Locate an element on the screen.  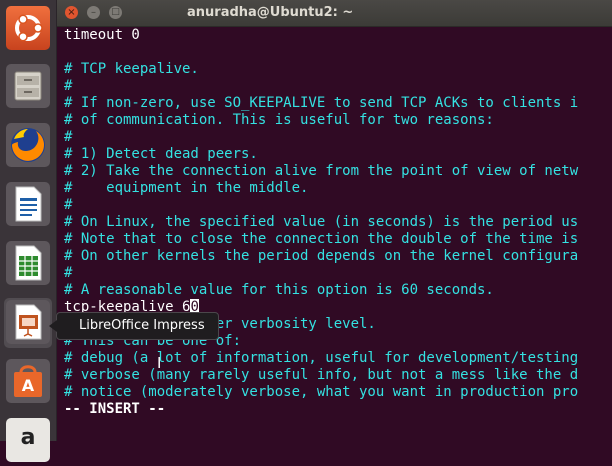
launcher-item-software: A is located at coordinates (28, 382).